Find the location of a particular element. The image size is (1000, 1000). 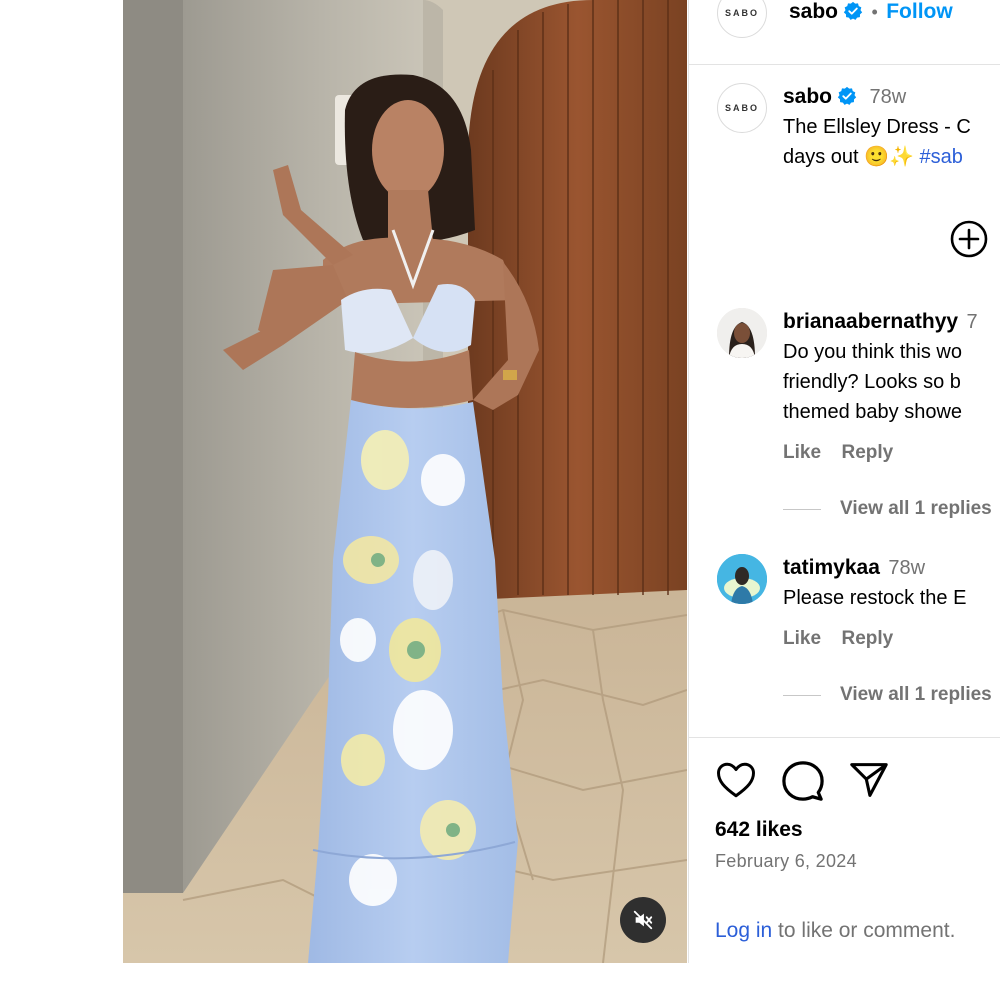

comment-button is located at coordinates (803, 783).